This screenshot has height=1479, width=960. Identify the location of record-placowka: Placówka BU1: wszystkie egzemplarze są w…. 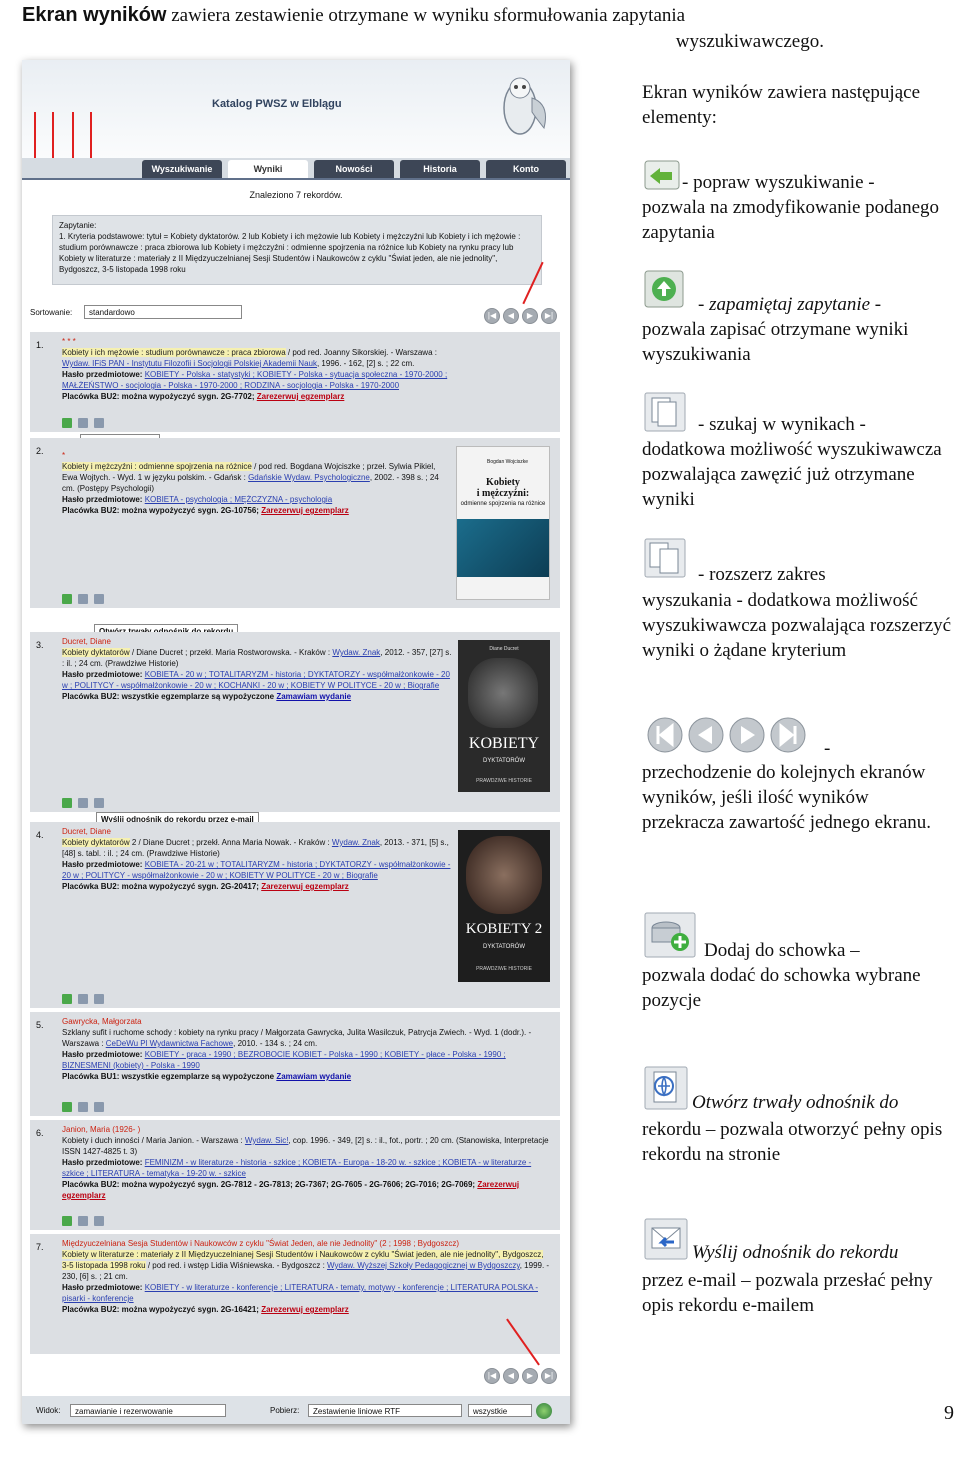
(168, 1076).